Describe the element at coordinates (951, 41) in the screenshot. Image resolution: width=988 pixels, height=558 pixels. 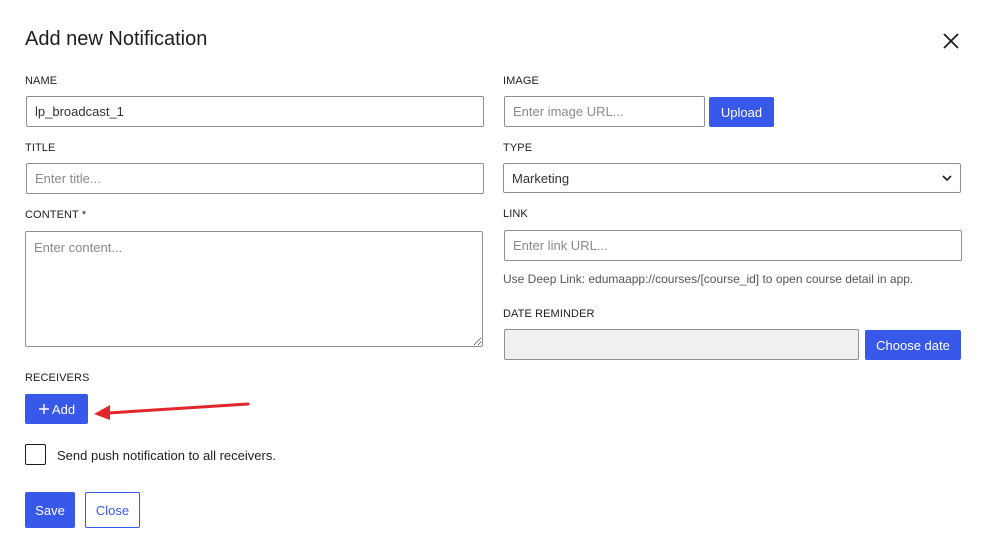
I see `close-icon` at that location.